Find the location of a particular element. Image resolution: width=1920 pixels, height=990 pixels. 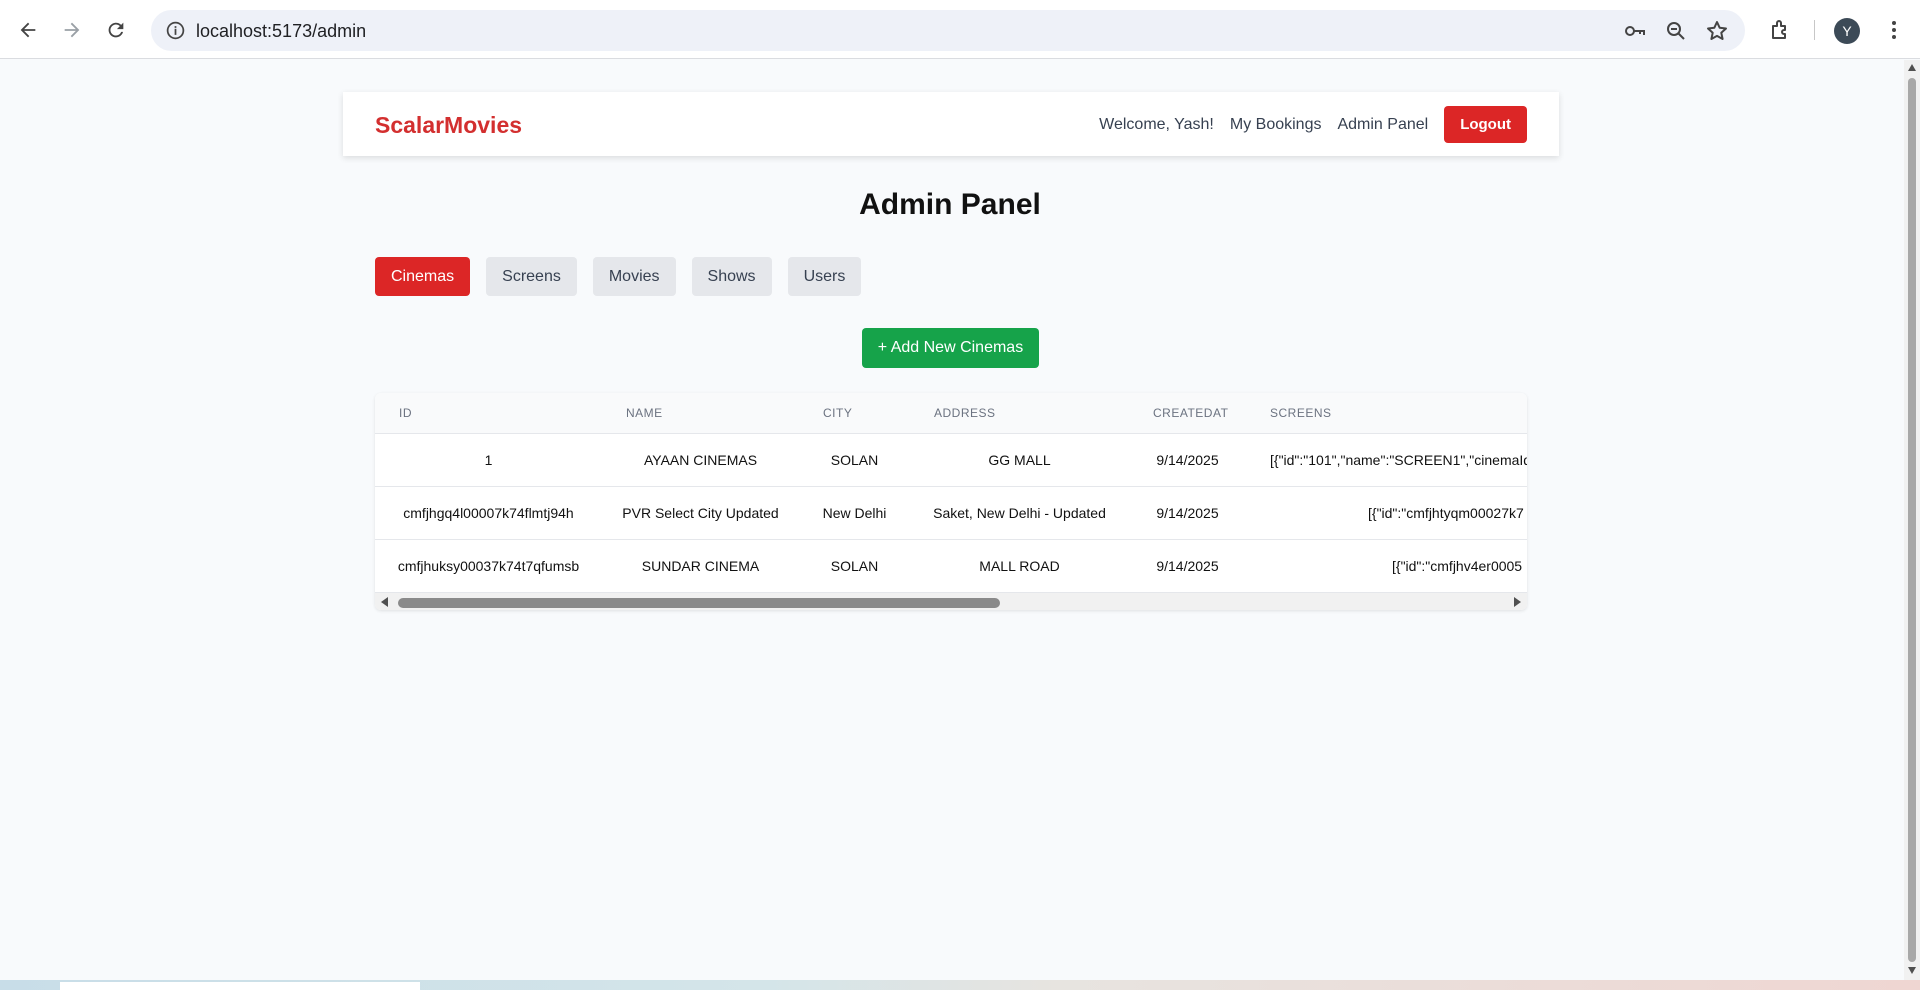

tab-cinemas: Cinemas is located at coordinates (423, 276).